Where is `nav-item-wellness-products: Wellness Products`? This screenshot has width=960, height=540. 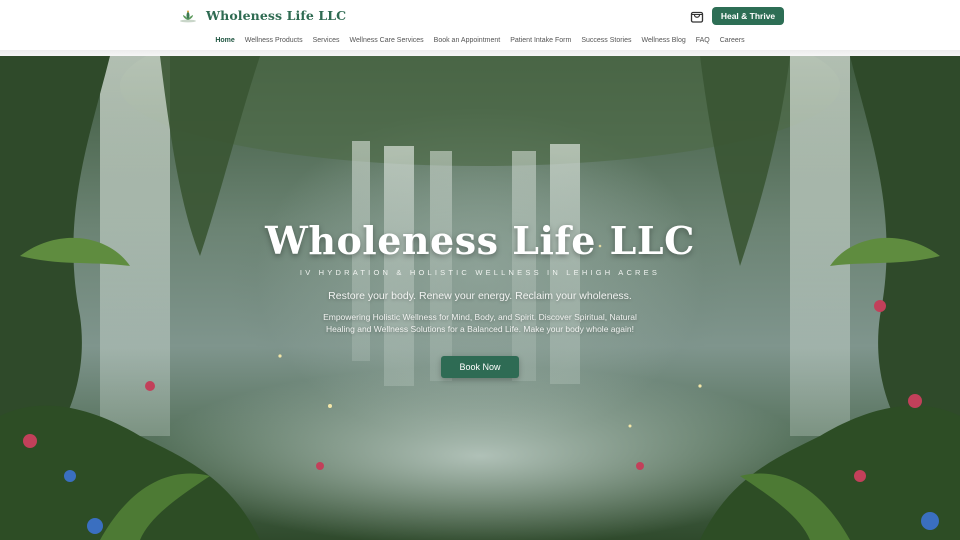
nav-item-wellness-products: Wellness Products is located at coordinates (274, 41).